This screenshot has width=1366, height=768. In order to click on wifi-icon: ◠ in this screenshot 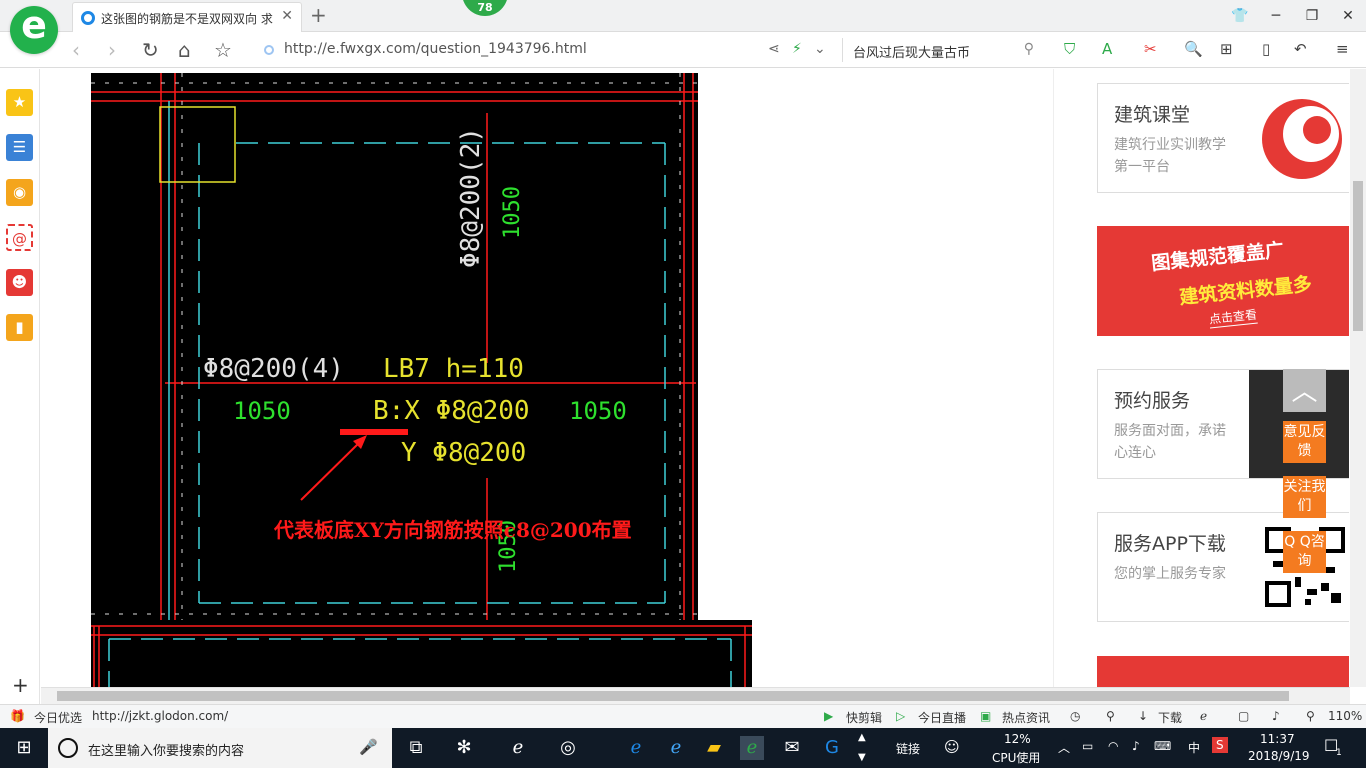, I will do `click(1113, 746)`.